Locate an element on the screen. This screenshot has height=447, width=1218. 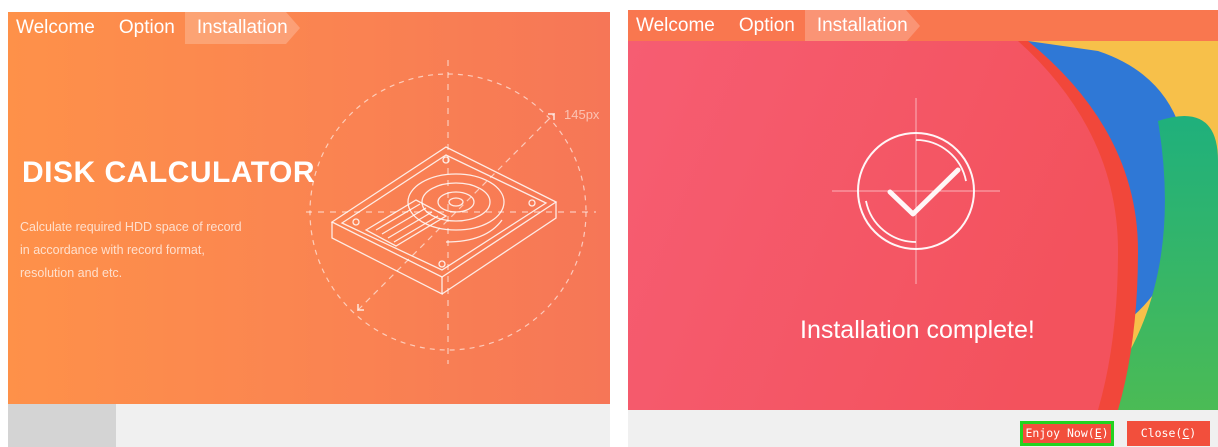
installation-status: Installation complete! is located at coordinates (917, 330).